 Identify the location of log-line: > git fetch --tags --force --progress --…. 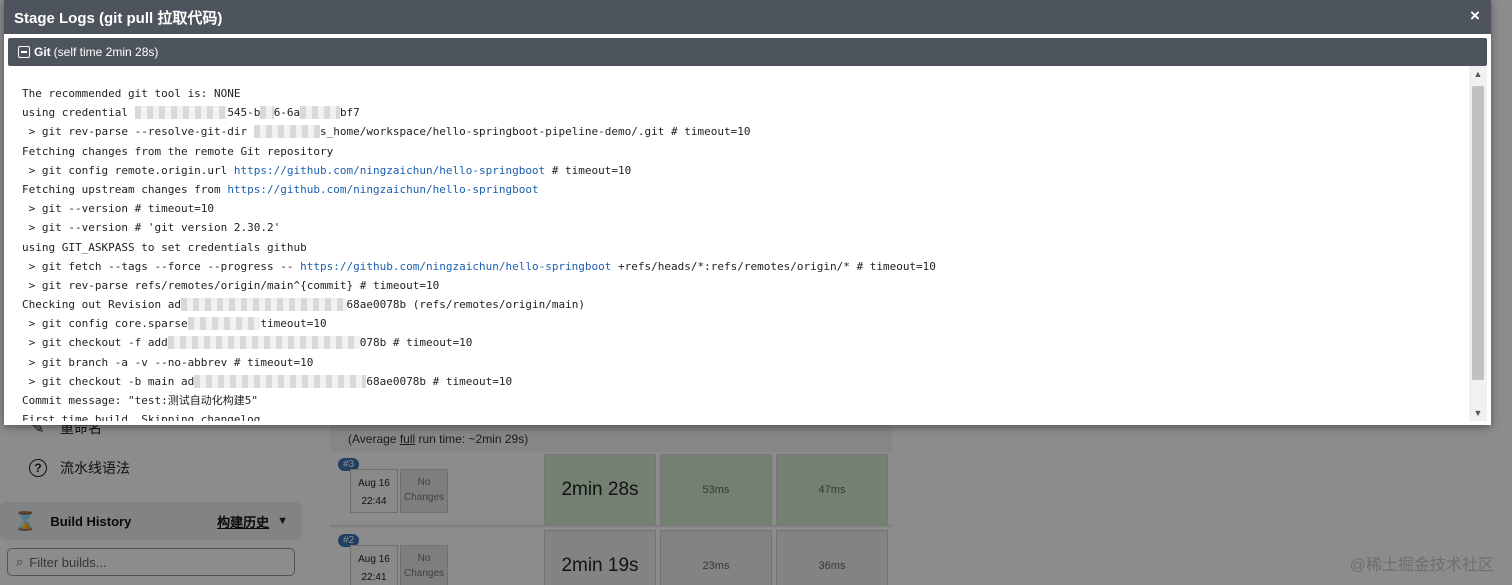
(746, 266).